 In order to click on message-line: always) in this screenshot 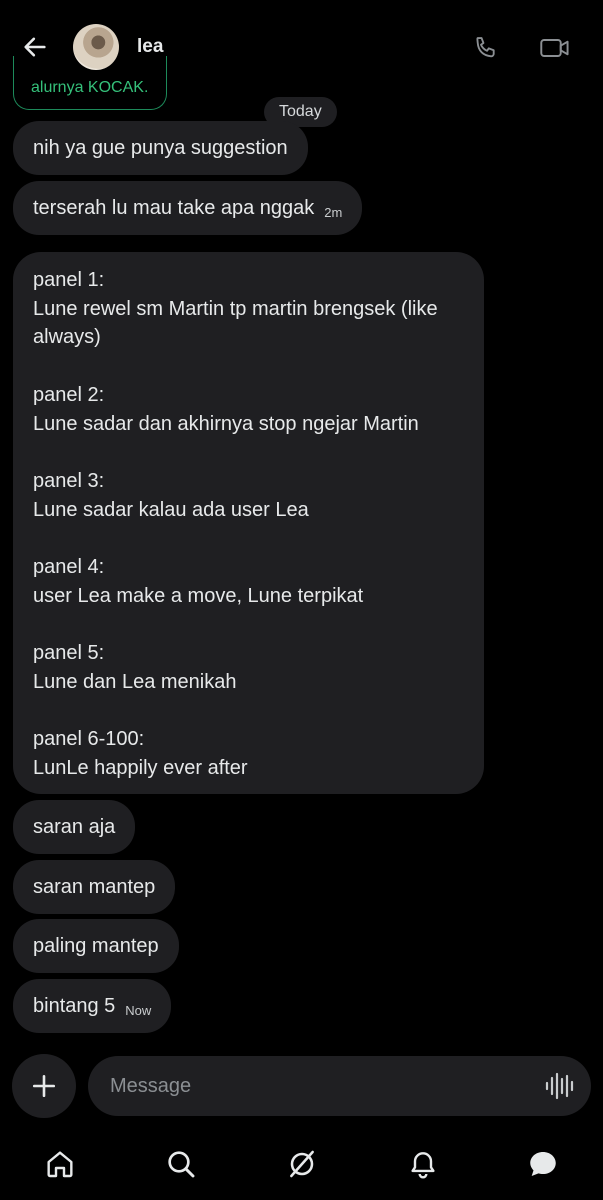, I will do `click(67, 337)`.